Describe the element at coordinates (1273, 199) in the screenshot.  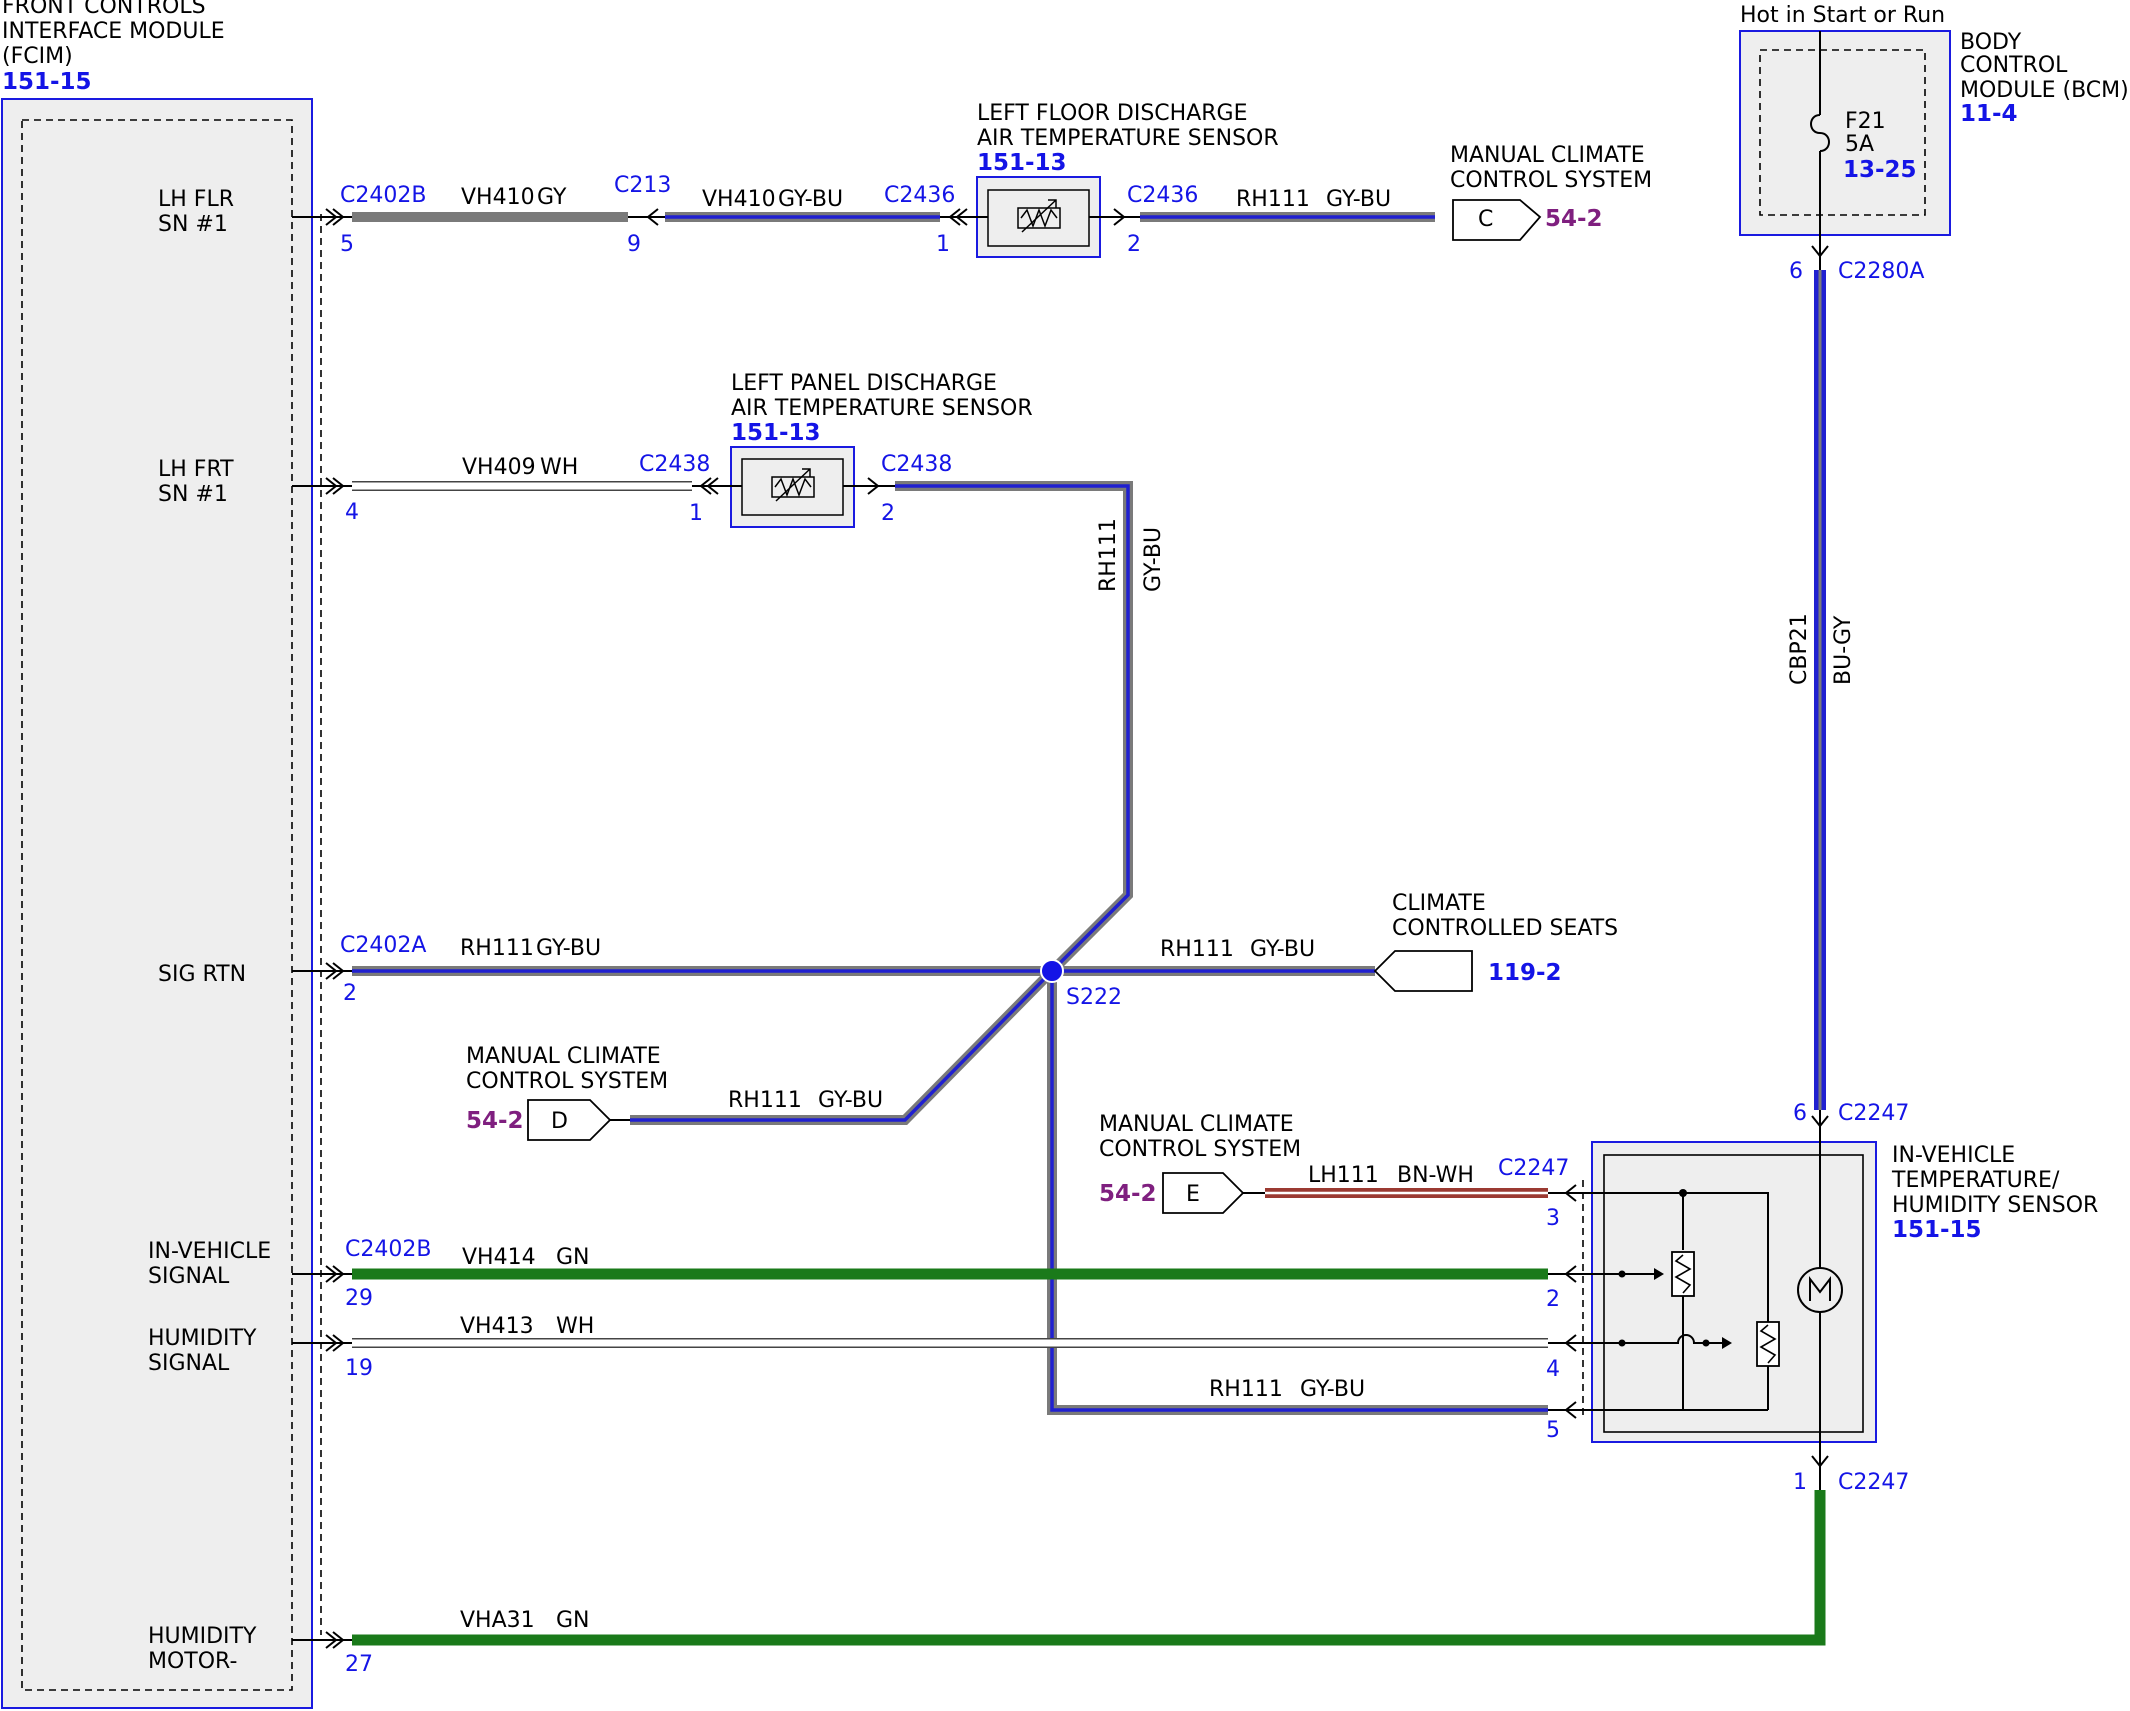
I see `wire-rh111-top-circuit: RH111` at that location.